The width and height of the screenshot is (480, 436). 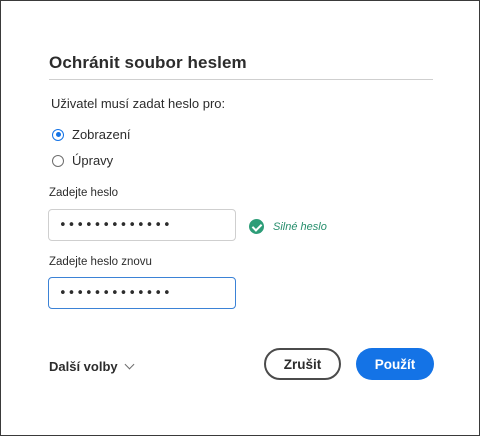 I want to click on apply-button: Použít, so click(x=395, y=364).